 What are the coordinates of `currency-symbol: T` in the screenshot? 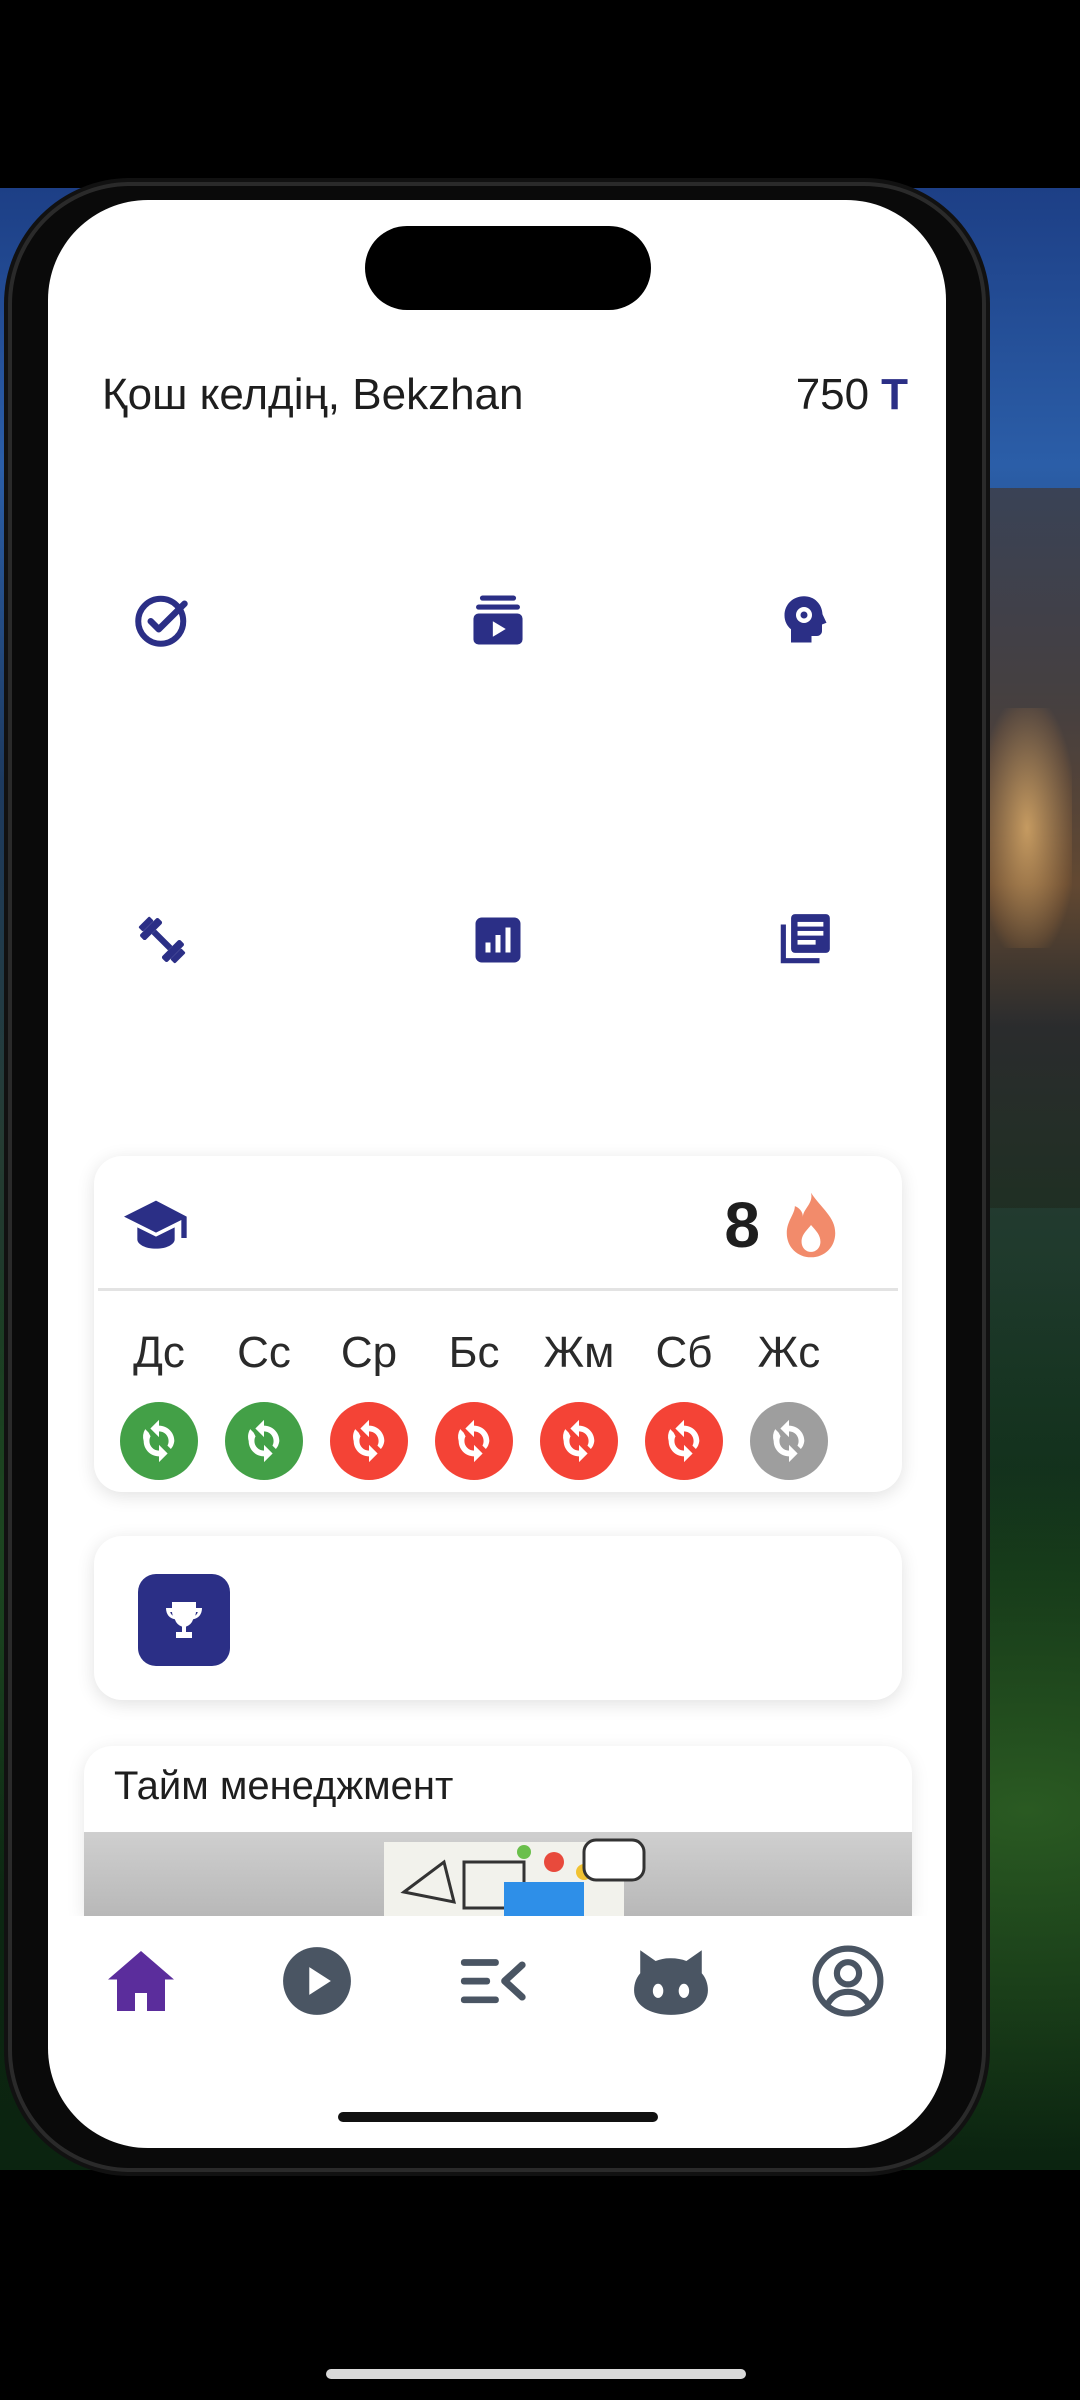 It's located at (894, 394).